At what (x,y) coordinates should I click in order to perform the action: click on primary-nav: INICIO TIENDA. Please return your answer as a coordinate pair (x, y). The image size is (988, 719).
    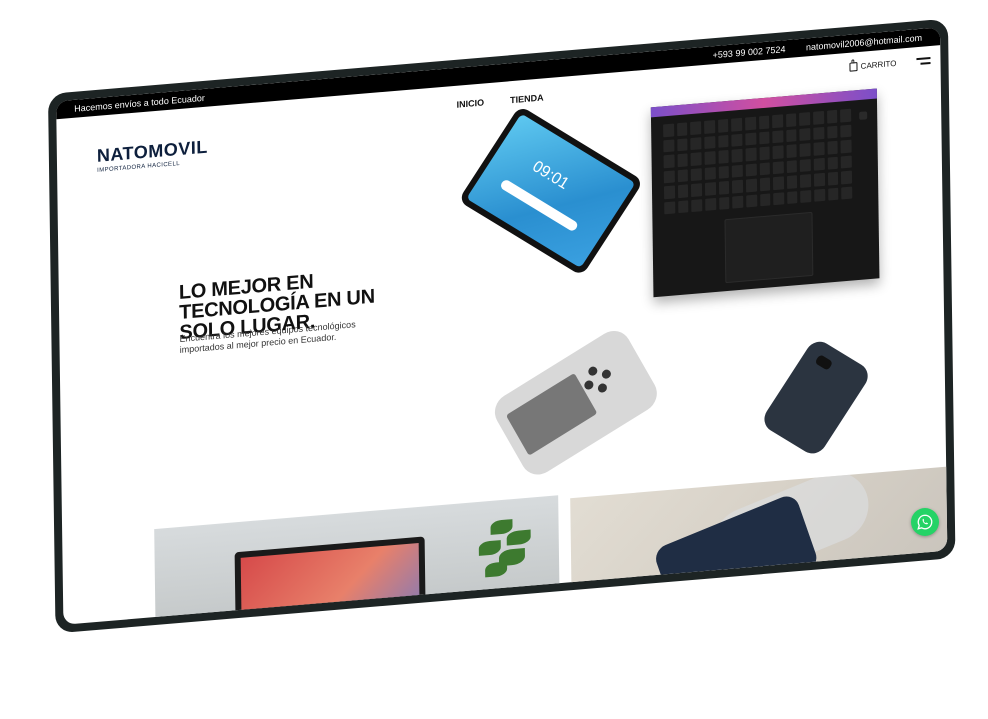
    Looking at the image, I should click on (500, 100).